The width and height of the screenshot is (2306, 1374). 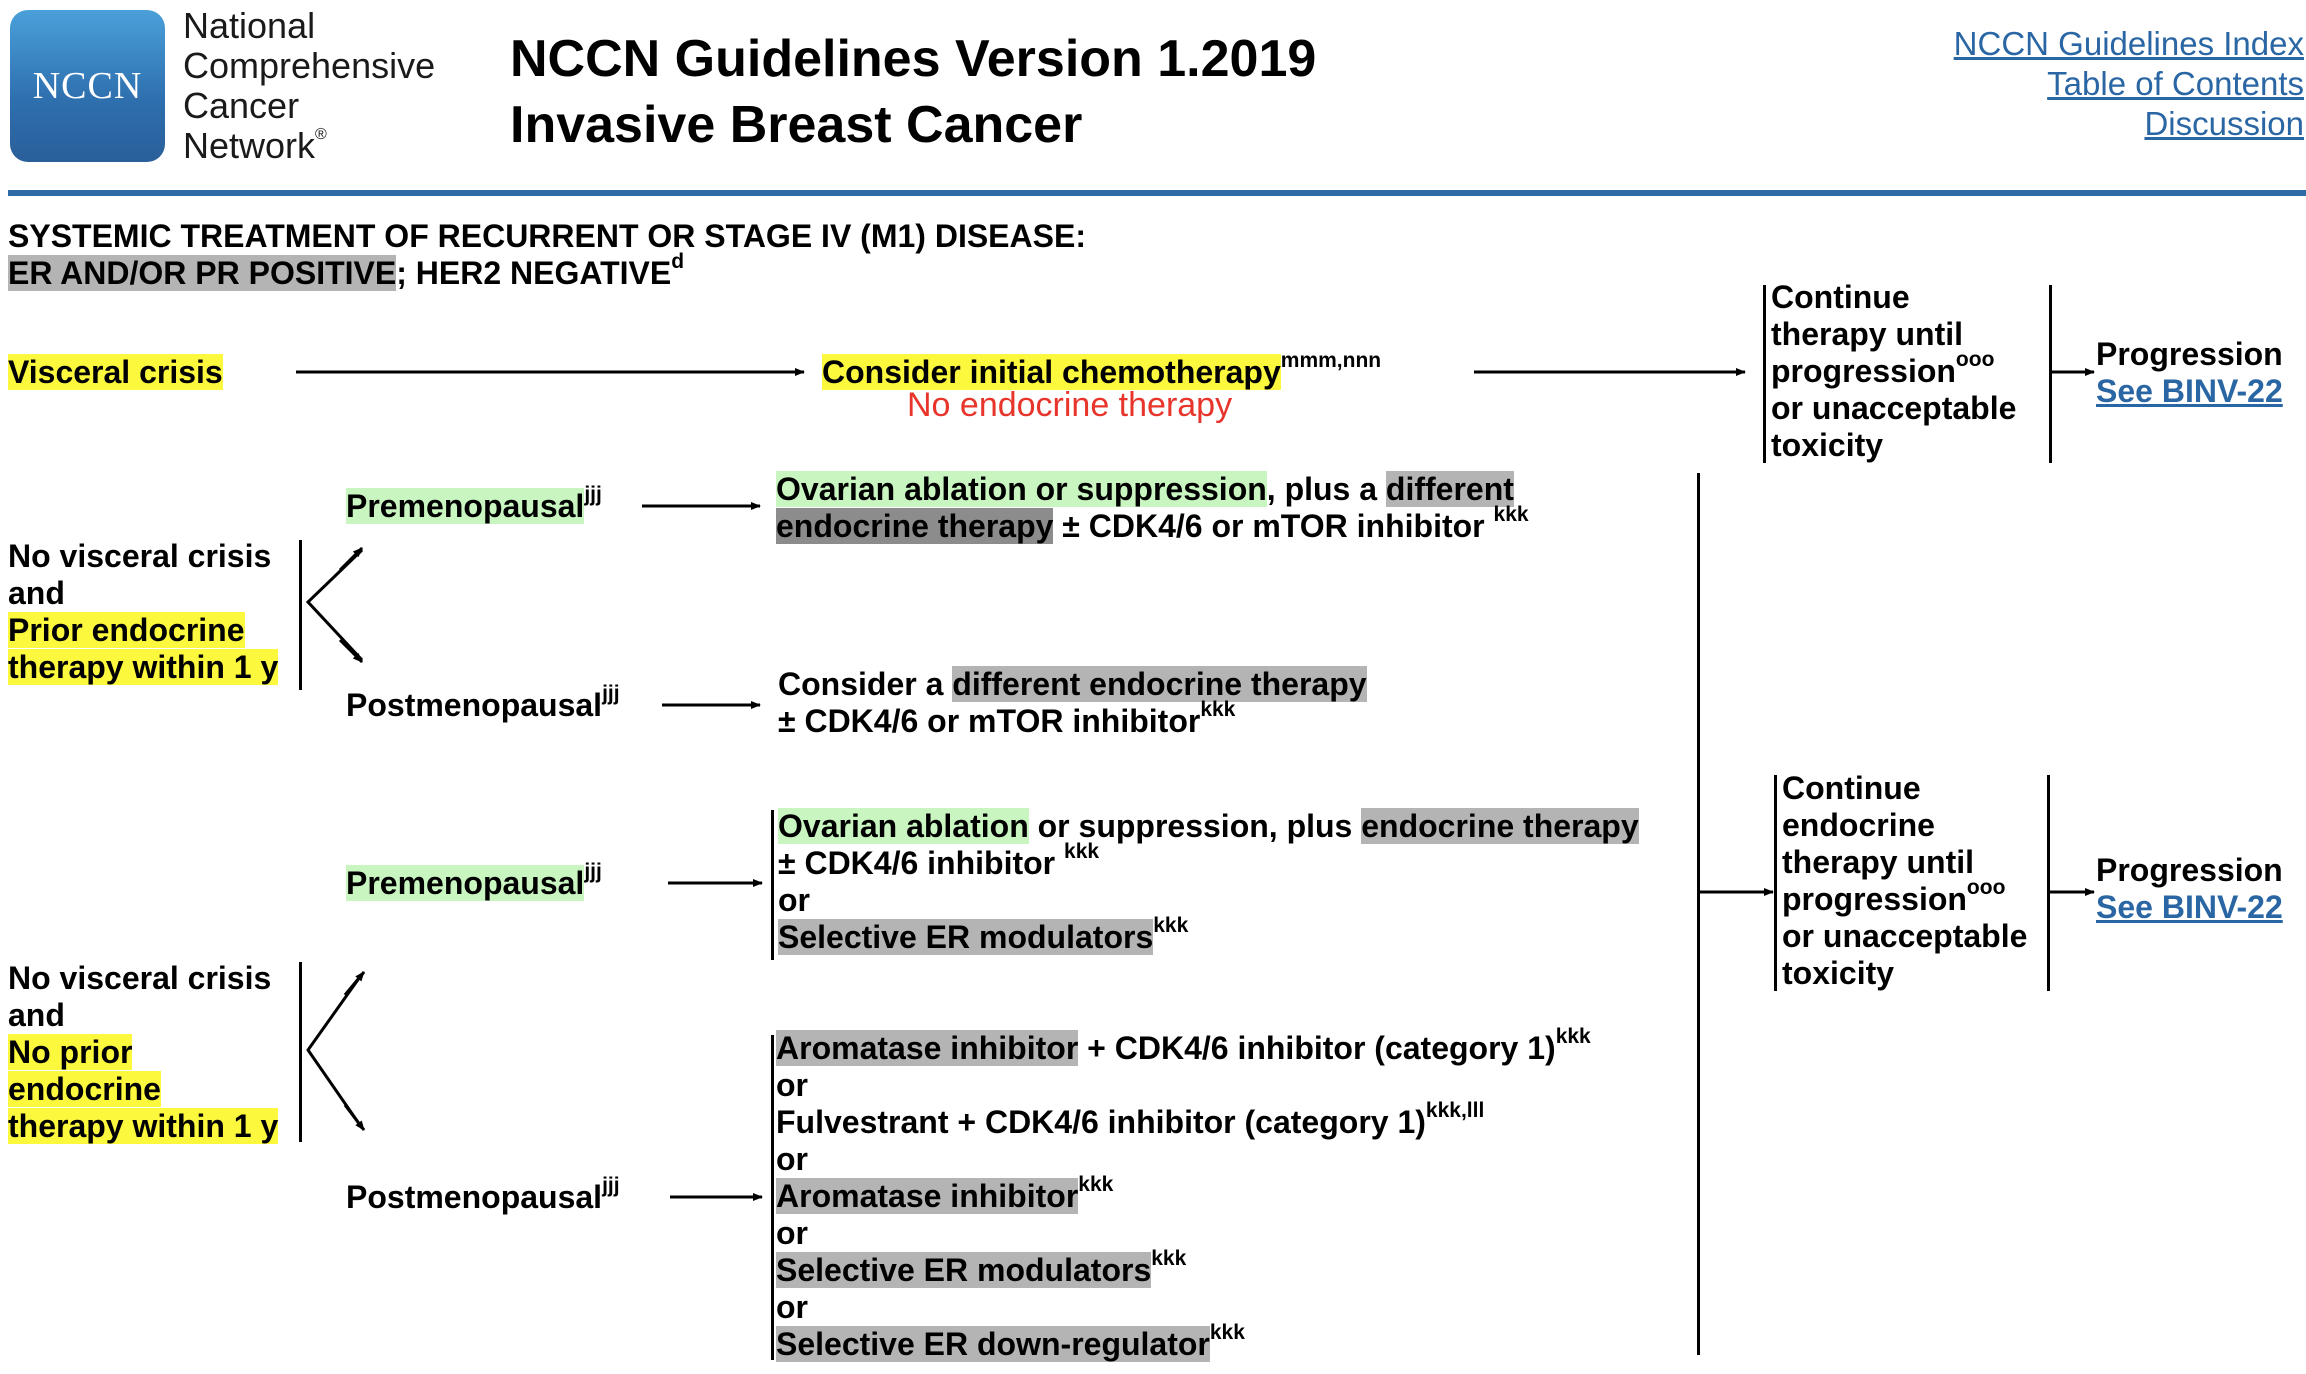 What do you see at coordinates (87, 86) in the screenshot?
I see `logo-mark: NCCN` at bounding box center [87, 86].